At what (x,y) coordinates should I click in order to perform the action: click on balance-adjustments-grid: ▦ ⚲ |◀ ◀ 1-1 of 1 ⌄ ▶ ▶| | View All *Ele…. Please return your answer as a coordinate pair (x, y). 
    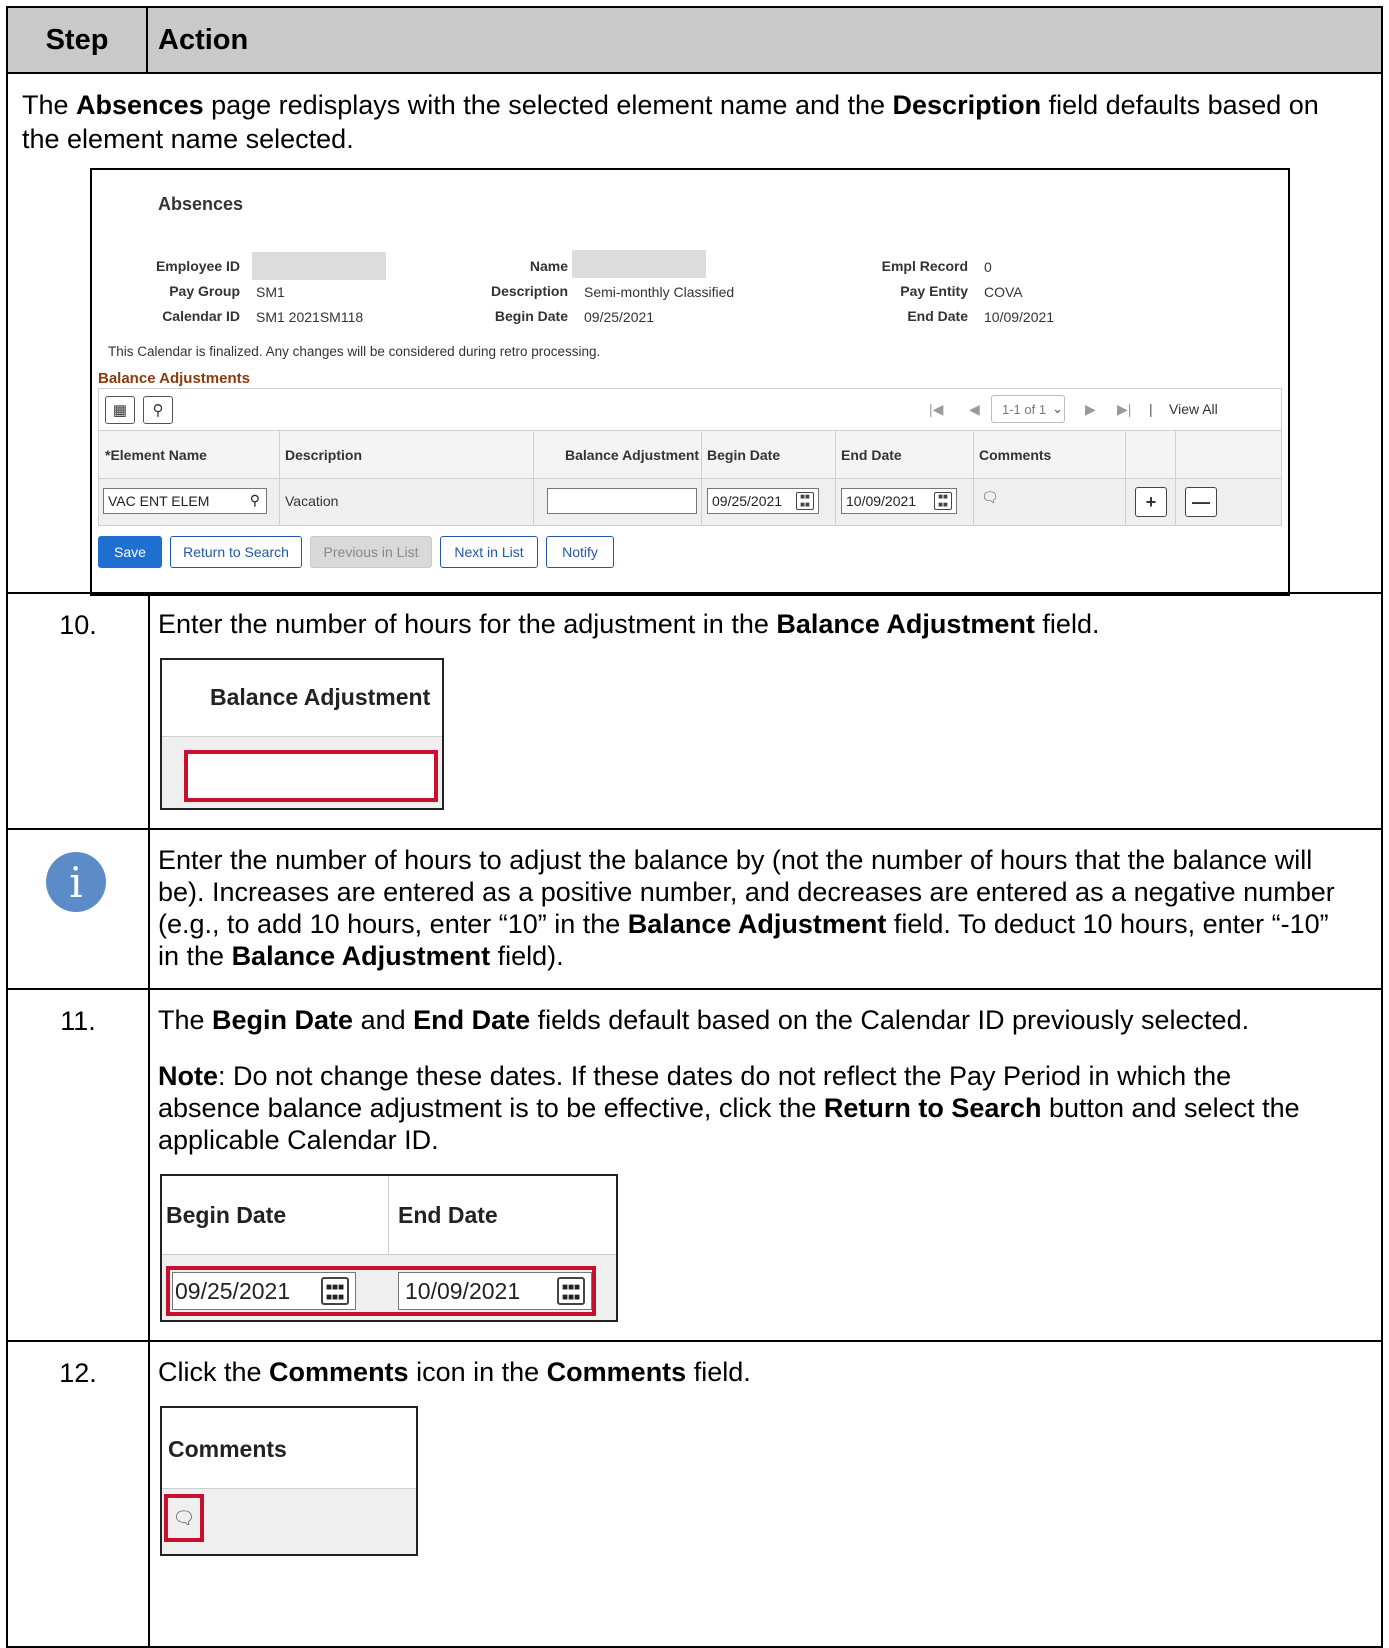
    Looking at the image, I should click on (690, 457).